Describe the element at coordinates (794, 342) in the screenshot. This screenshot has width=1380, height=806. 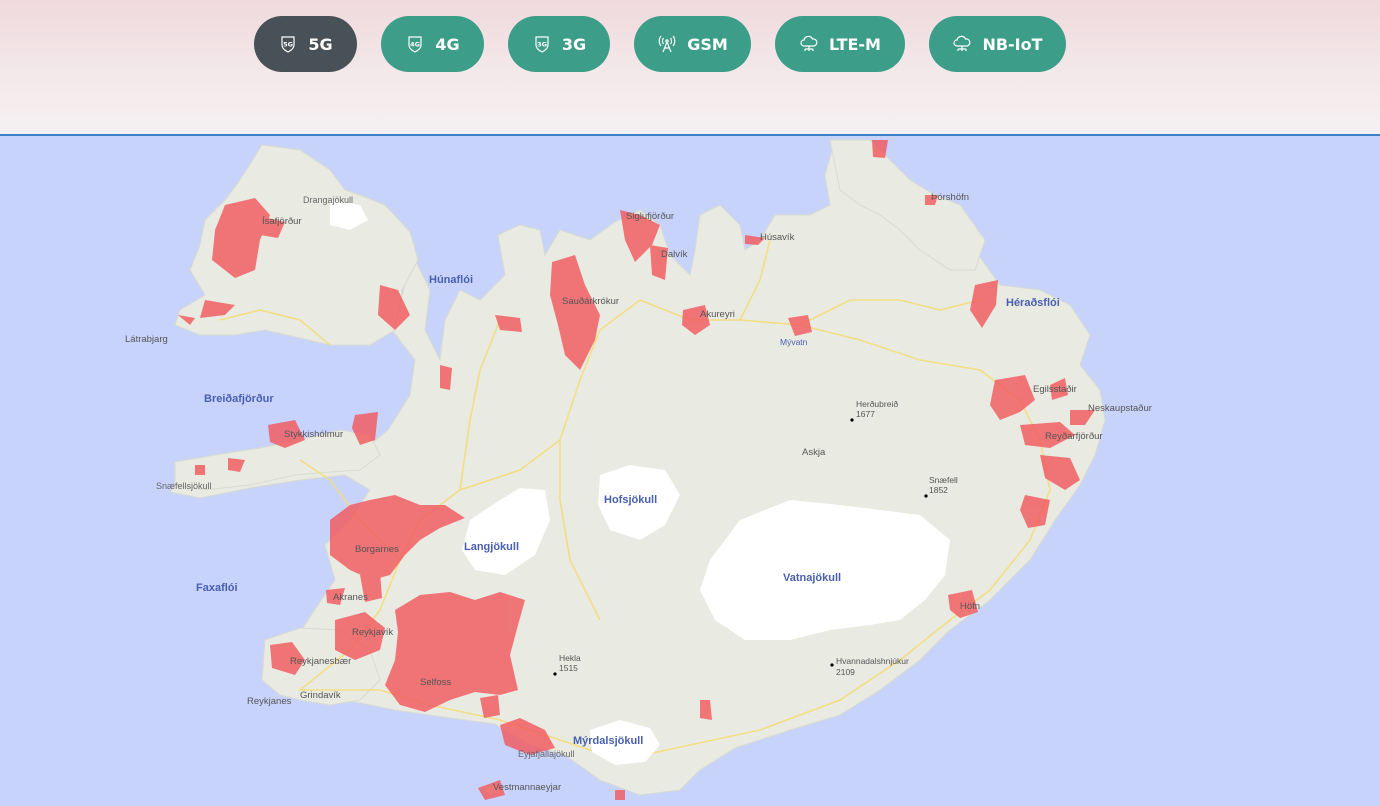
I see `place-myvatn: Mývatn` at that location.